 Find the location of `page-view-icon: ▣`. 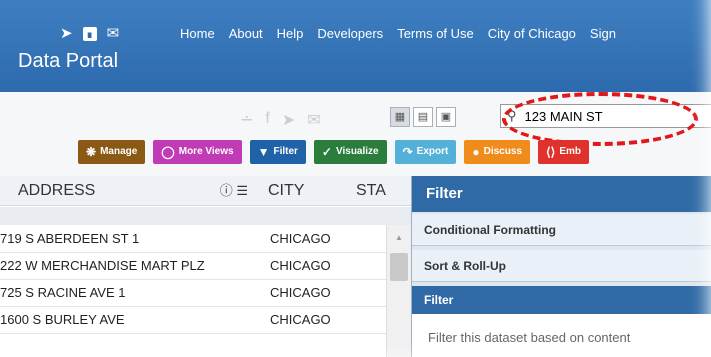

page-view-icon: ▣ is located at coordinates (446, 117).